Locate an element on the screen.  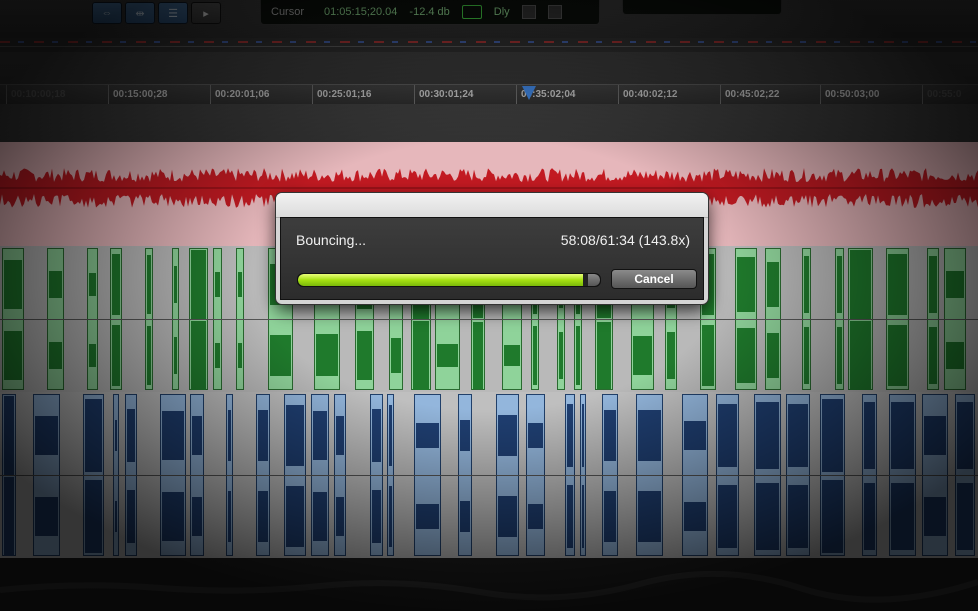
shuffle-tool-icon: ⇔ is located at coordinates (107, 13).